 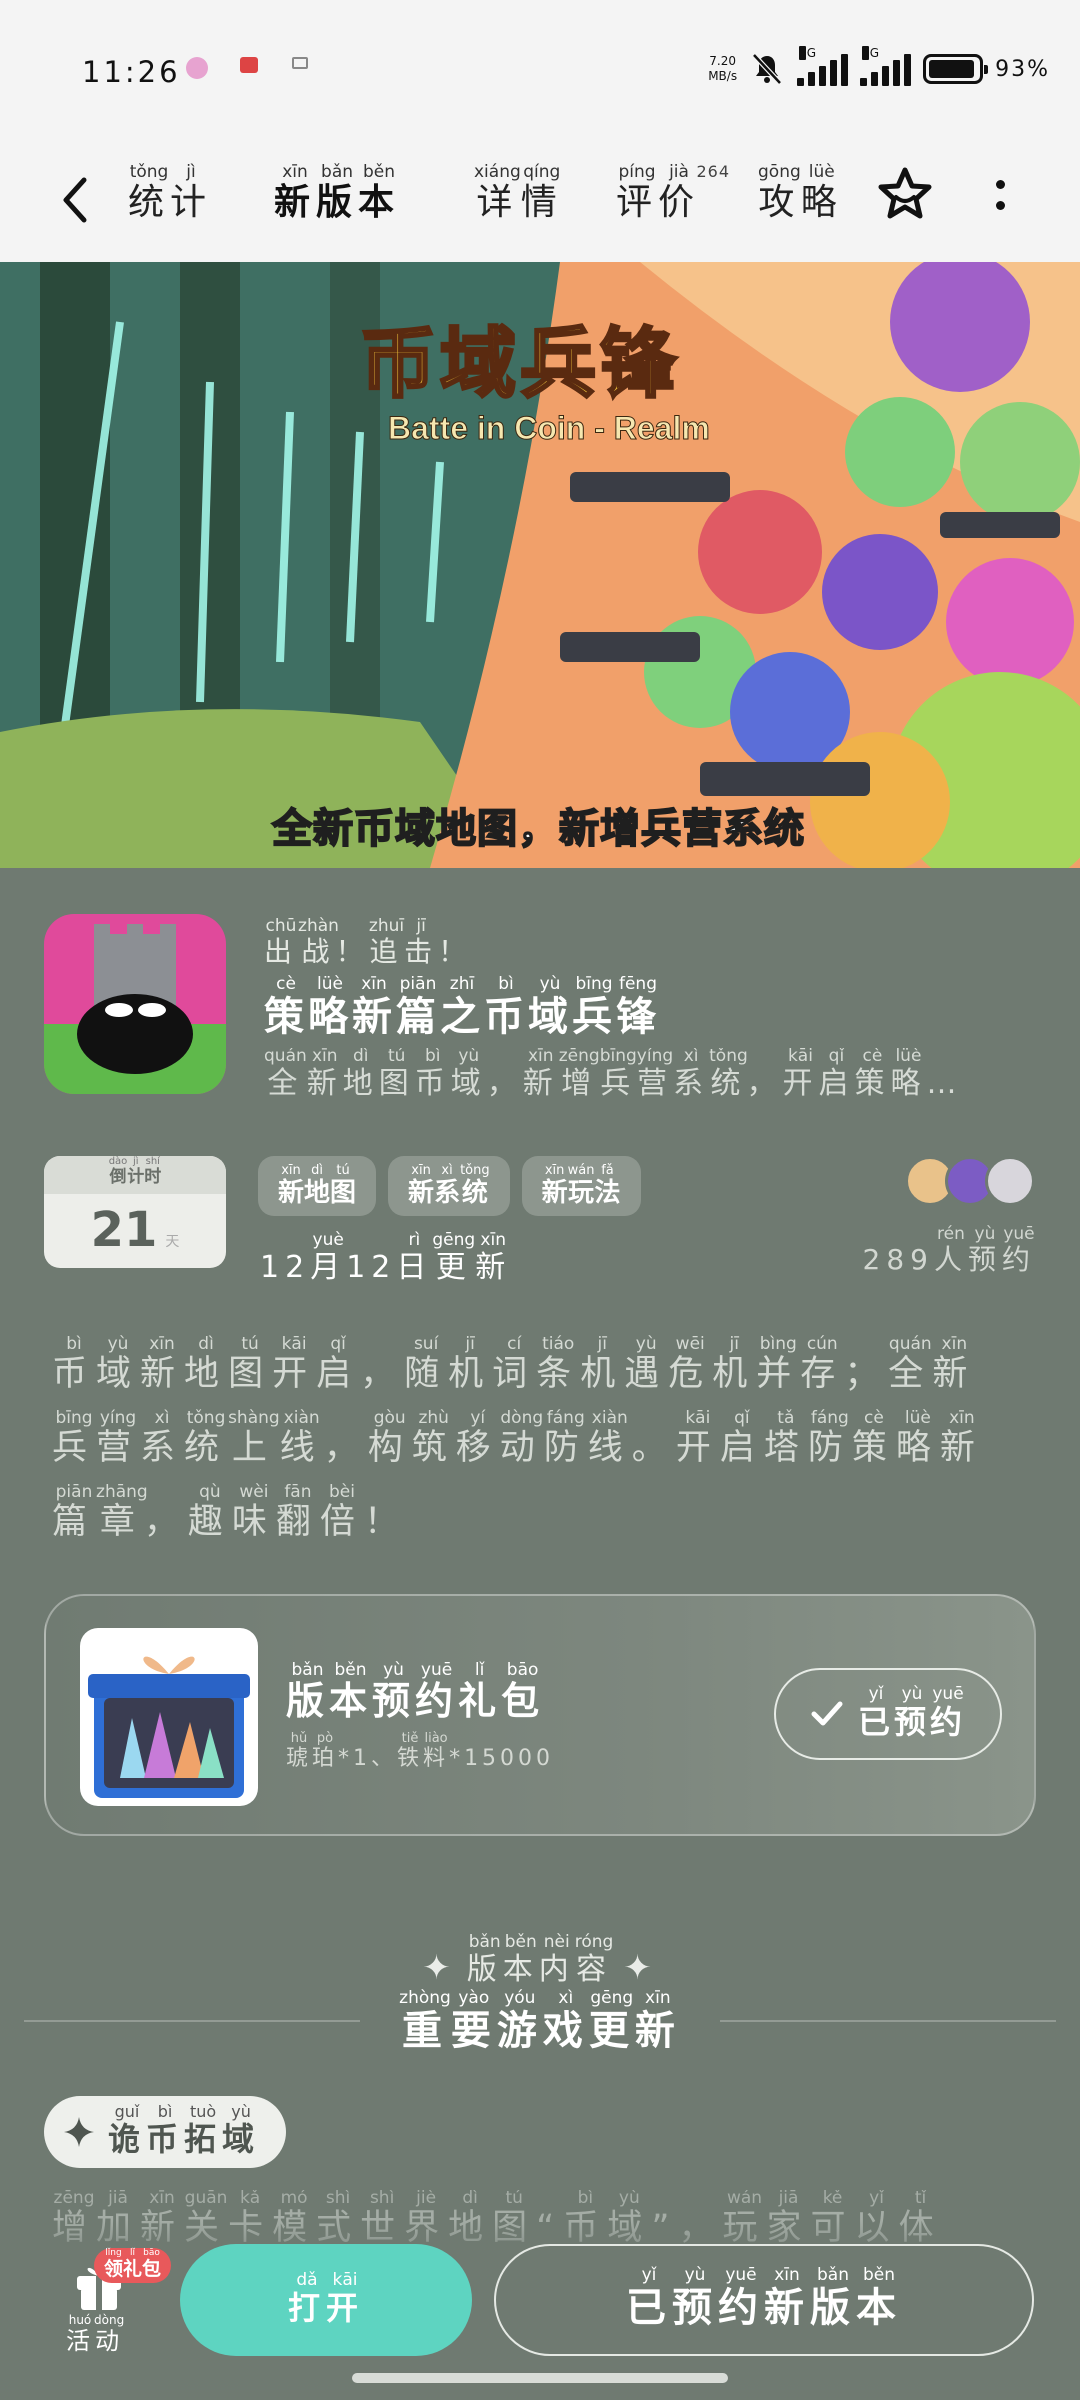 I want to click on ruby-char: 略lüè, so click(x=821, y=192).